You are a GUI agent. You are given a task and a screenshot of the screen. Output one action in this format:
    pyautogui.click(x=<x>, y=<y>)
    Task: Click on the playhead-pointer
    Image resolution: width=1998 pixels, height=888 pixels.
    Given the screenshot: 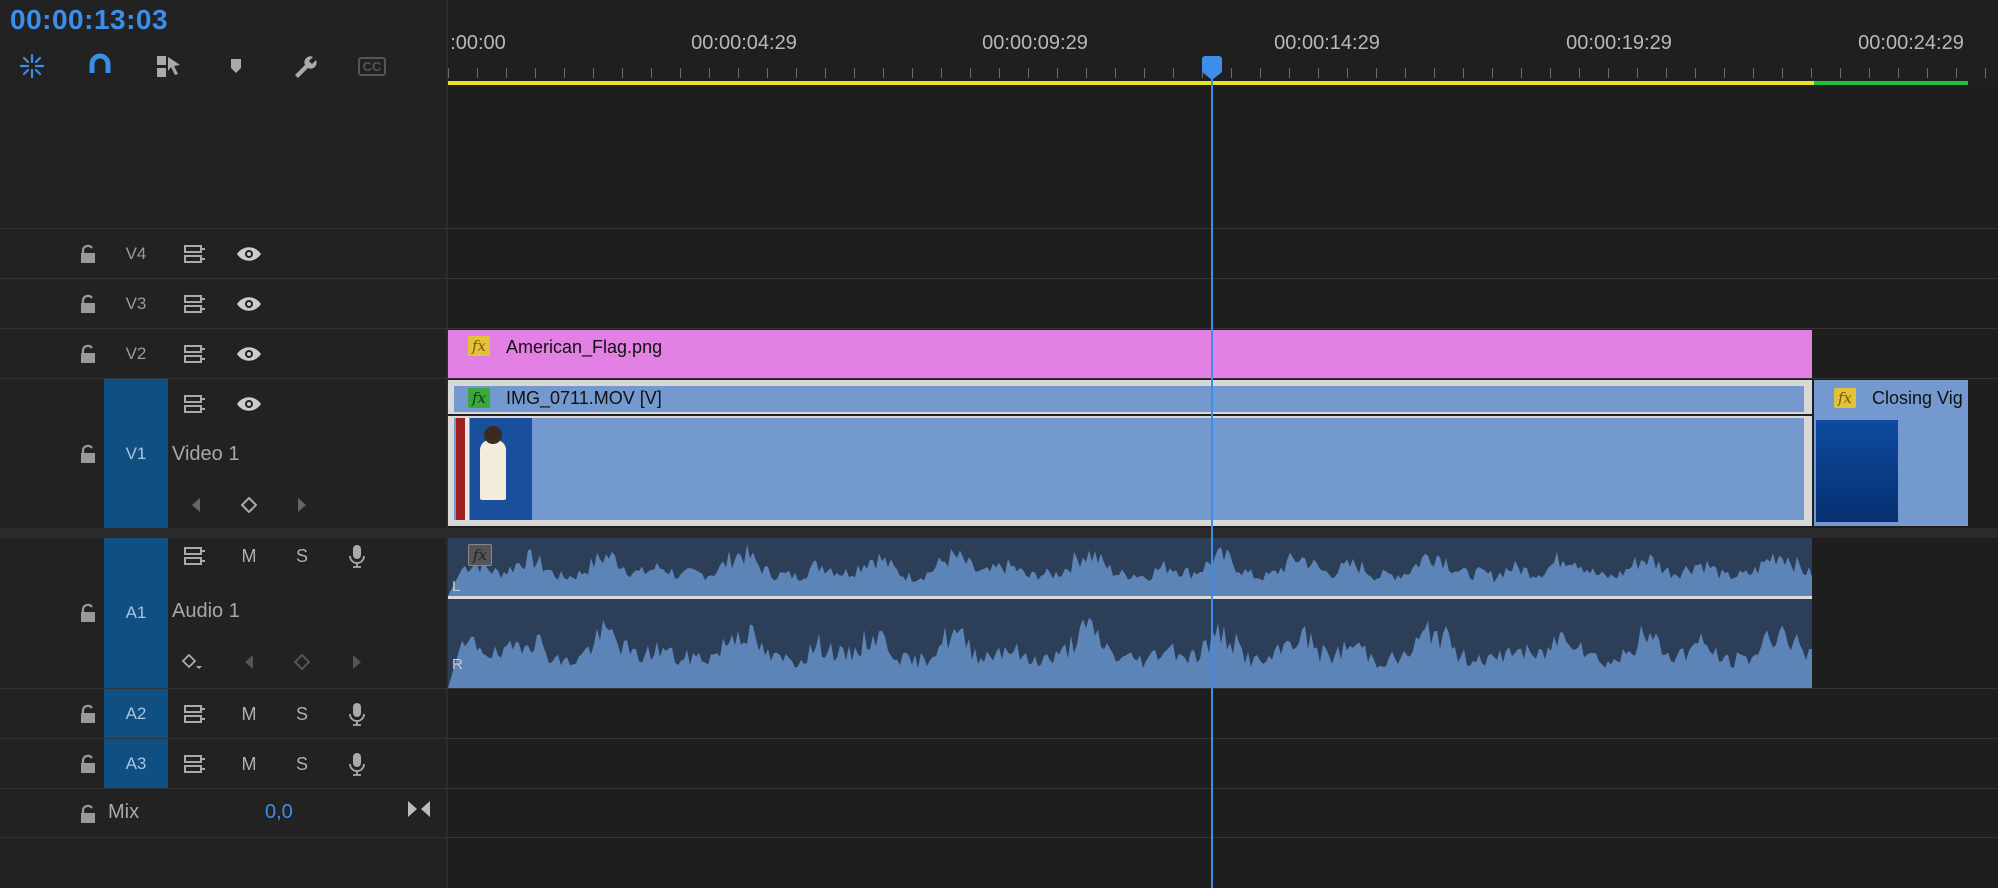 What is the action you would take?
    pyautogui.click(x=1212, y=76)
    